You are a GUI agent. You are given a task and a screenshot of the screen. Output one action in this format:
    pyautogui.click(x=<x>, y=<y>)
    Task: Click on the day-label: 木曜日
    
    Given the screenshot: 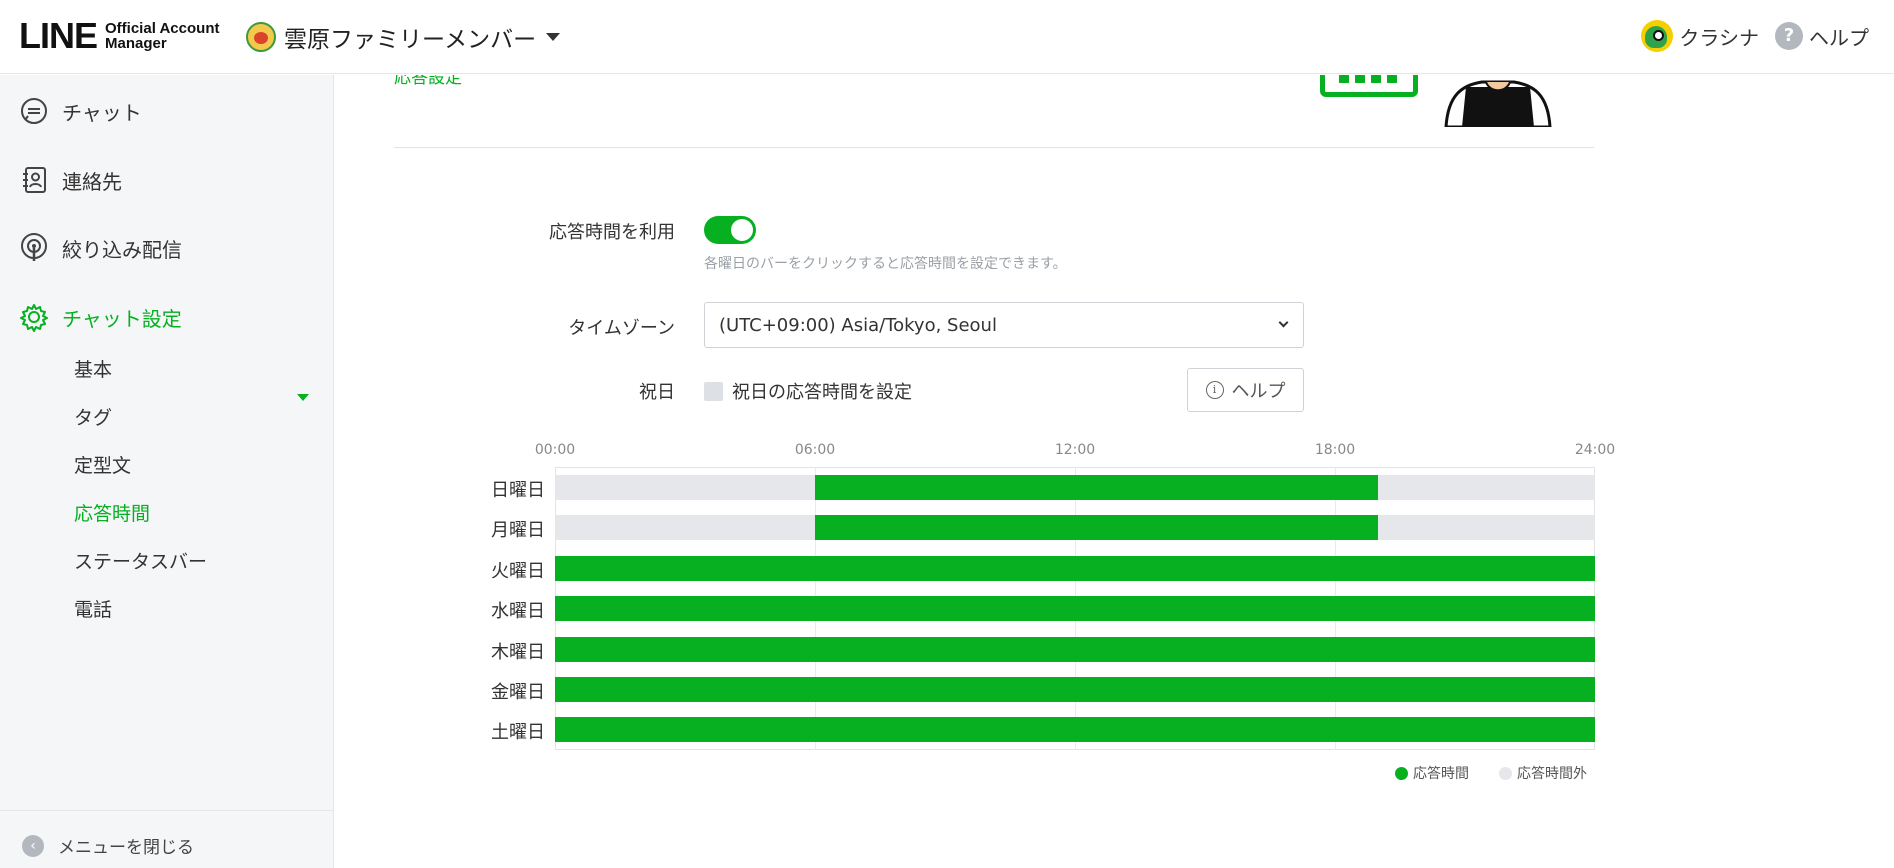 What is the action you would take?
    pyautogui.click(x=518, y=652)
    